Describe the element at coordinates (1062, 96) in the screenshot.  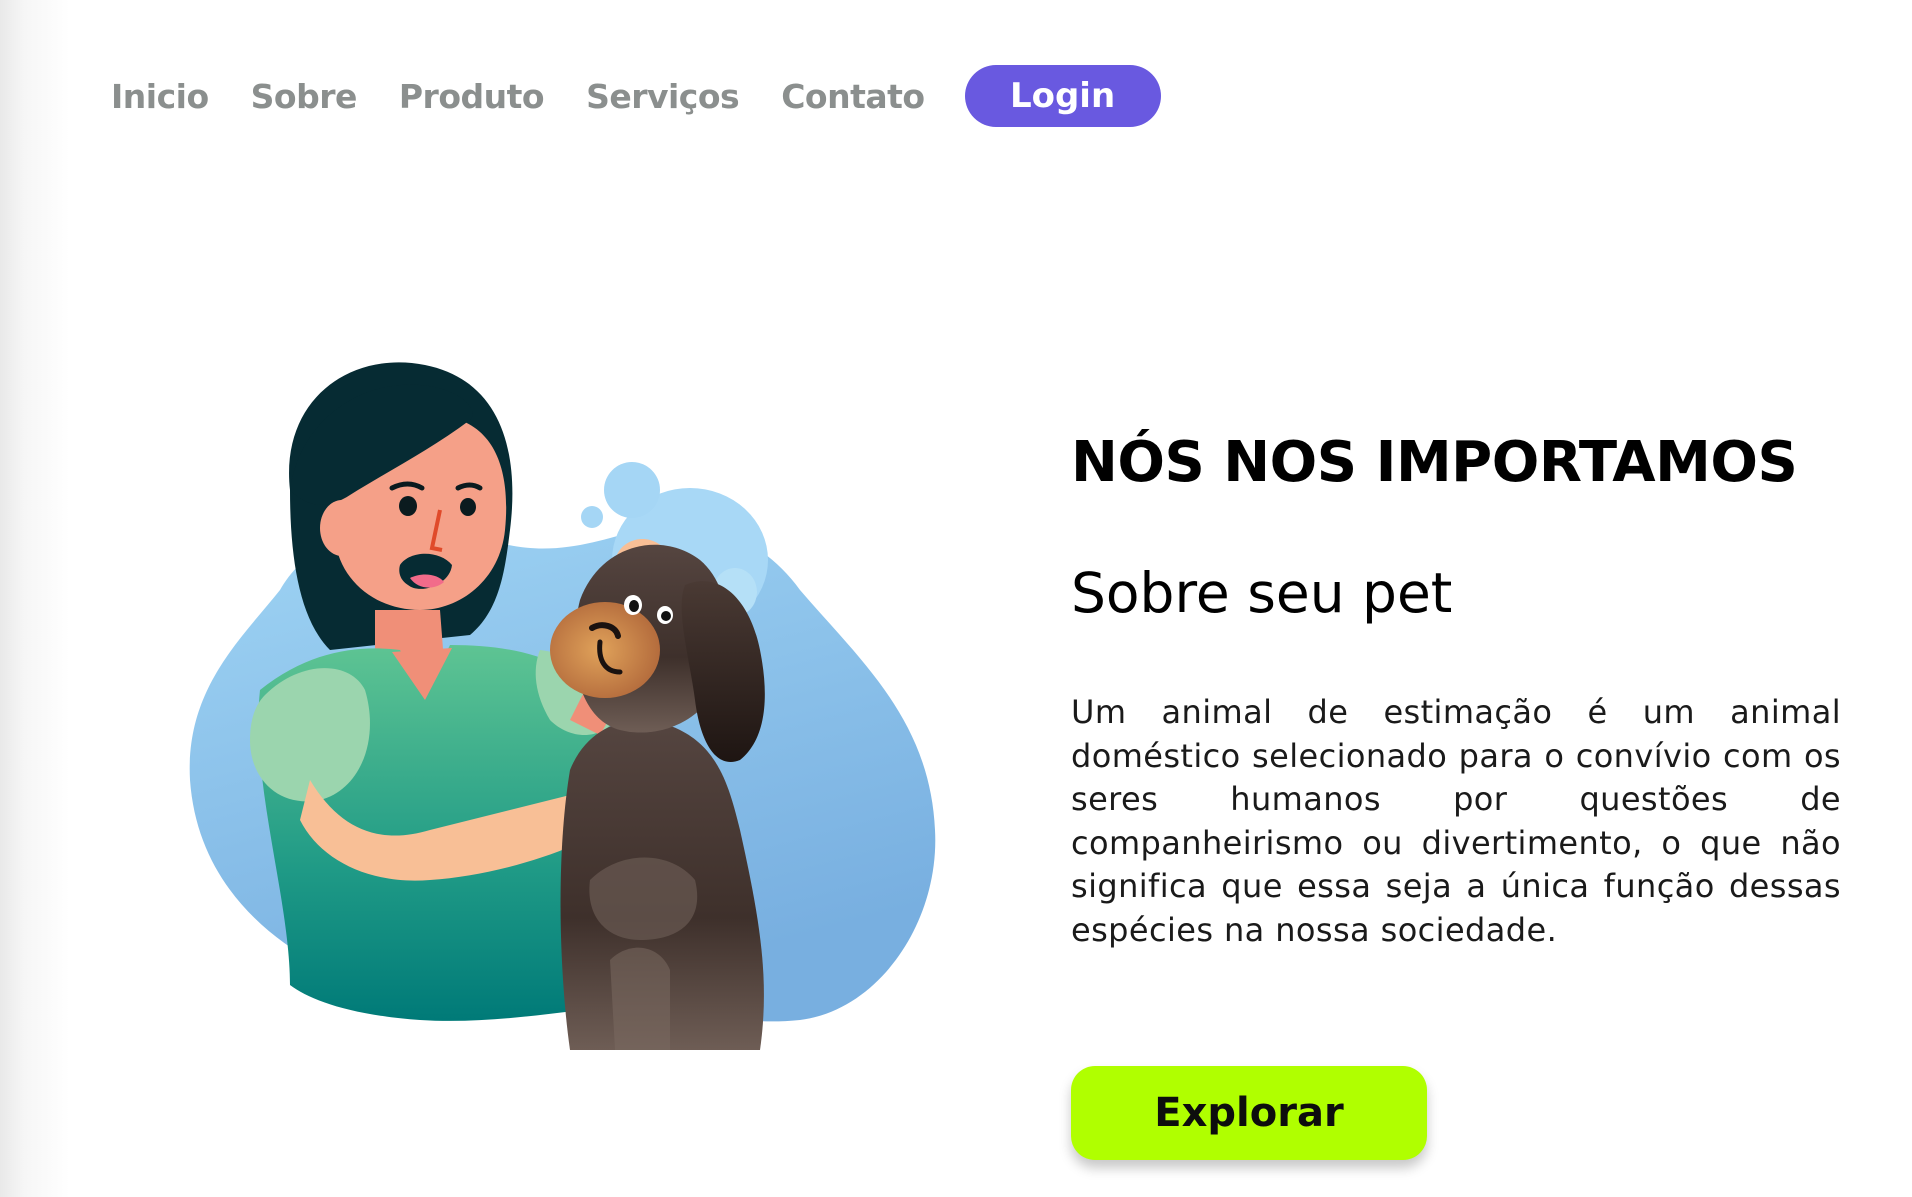
I see `login-button: Login` at that location.